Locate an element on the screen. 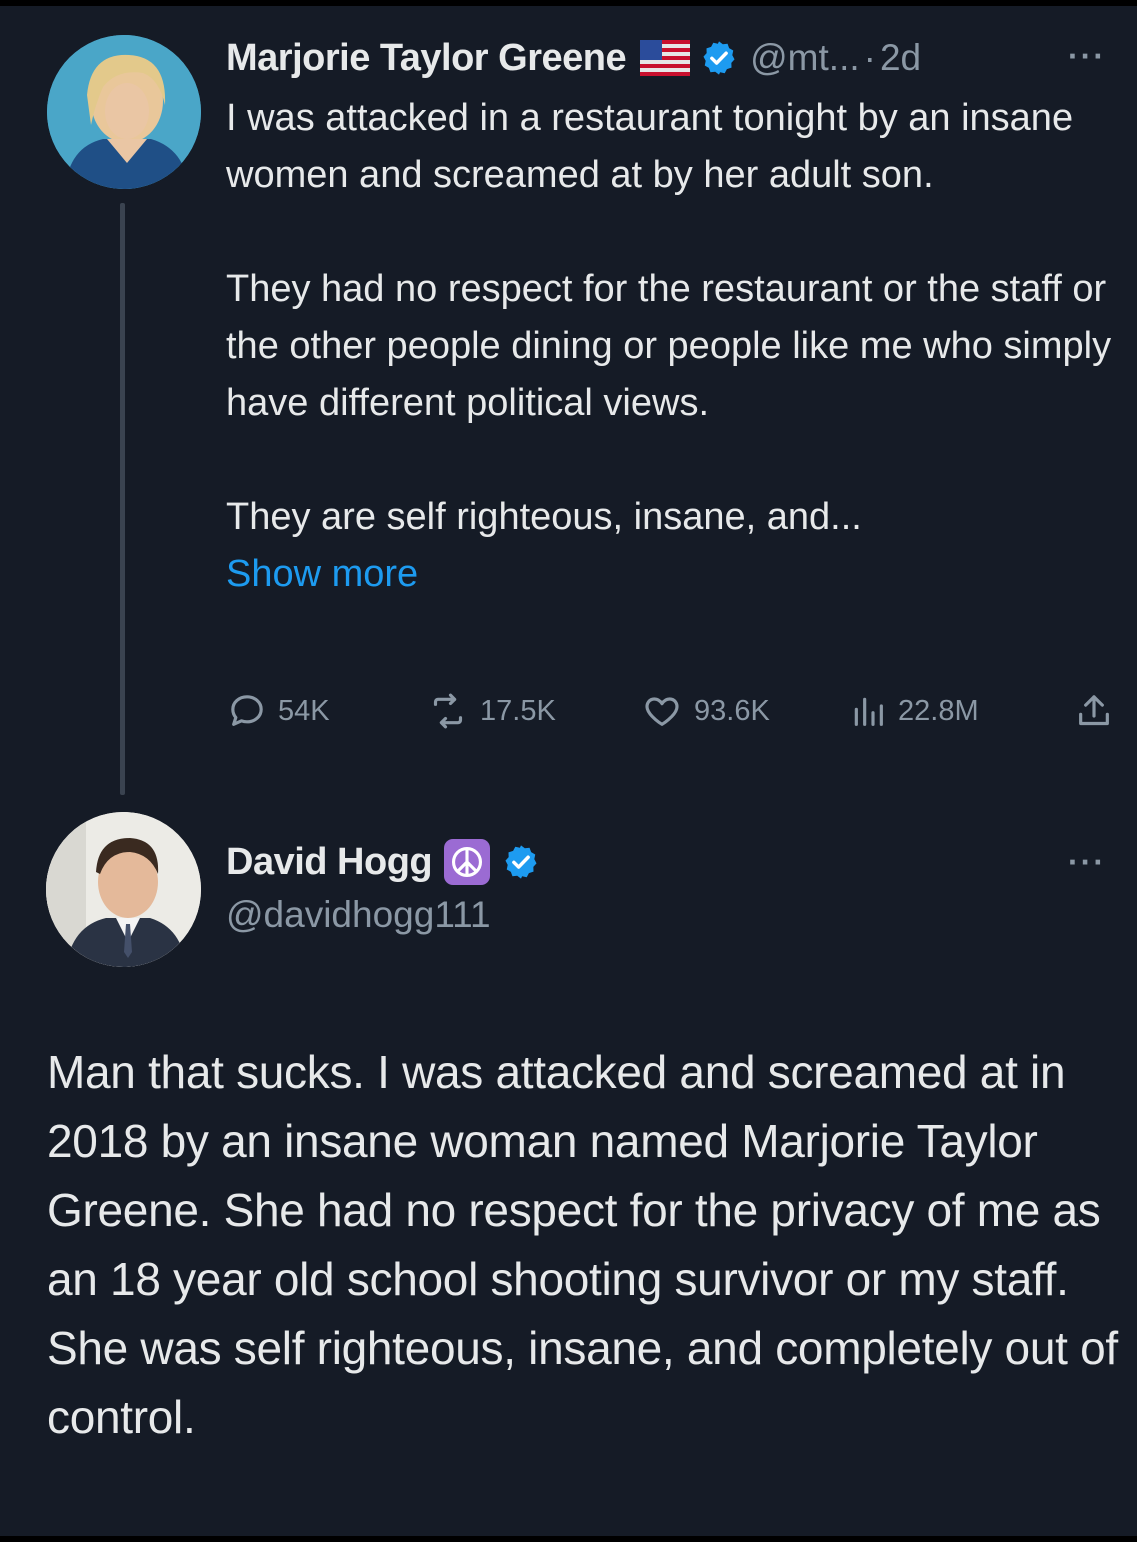 The height and width of the screenshot is (1542, 1137). timestamp: 2d is located at coordinates (900, 58).